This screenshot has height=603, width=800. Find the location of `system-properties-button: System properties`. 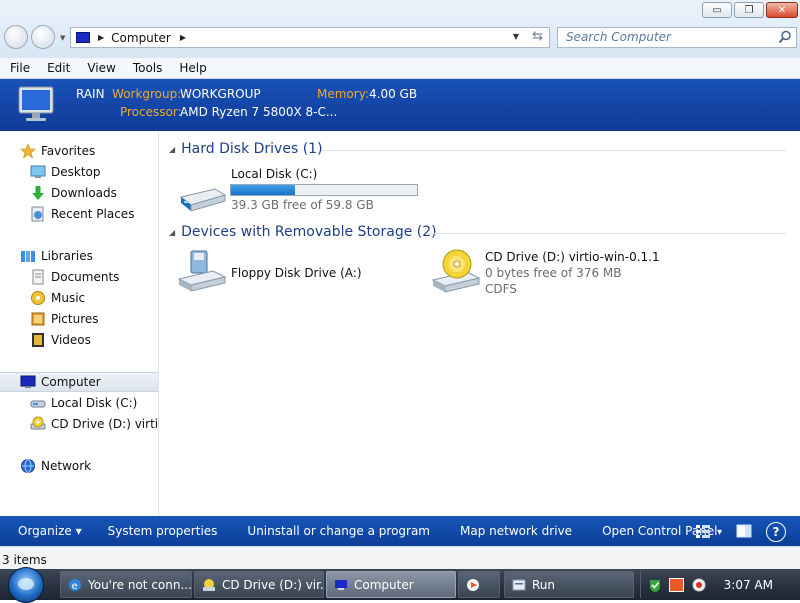

system-properties-button: System properties is located at coordinates (163, 531).